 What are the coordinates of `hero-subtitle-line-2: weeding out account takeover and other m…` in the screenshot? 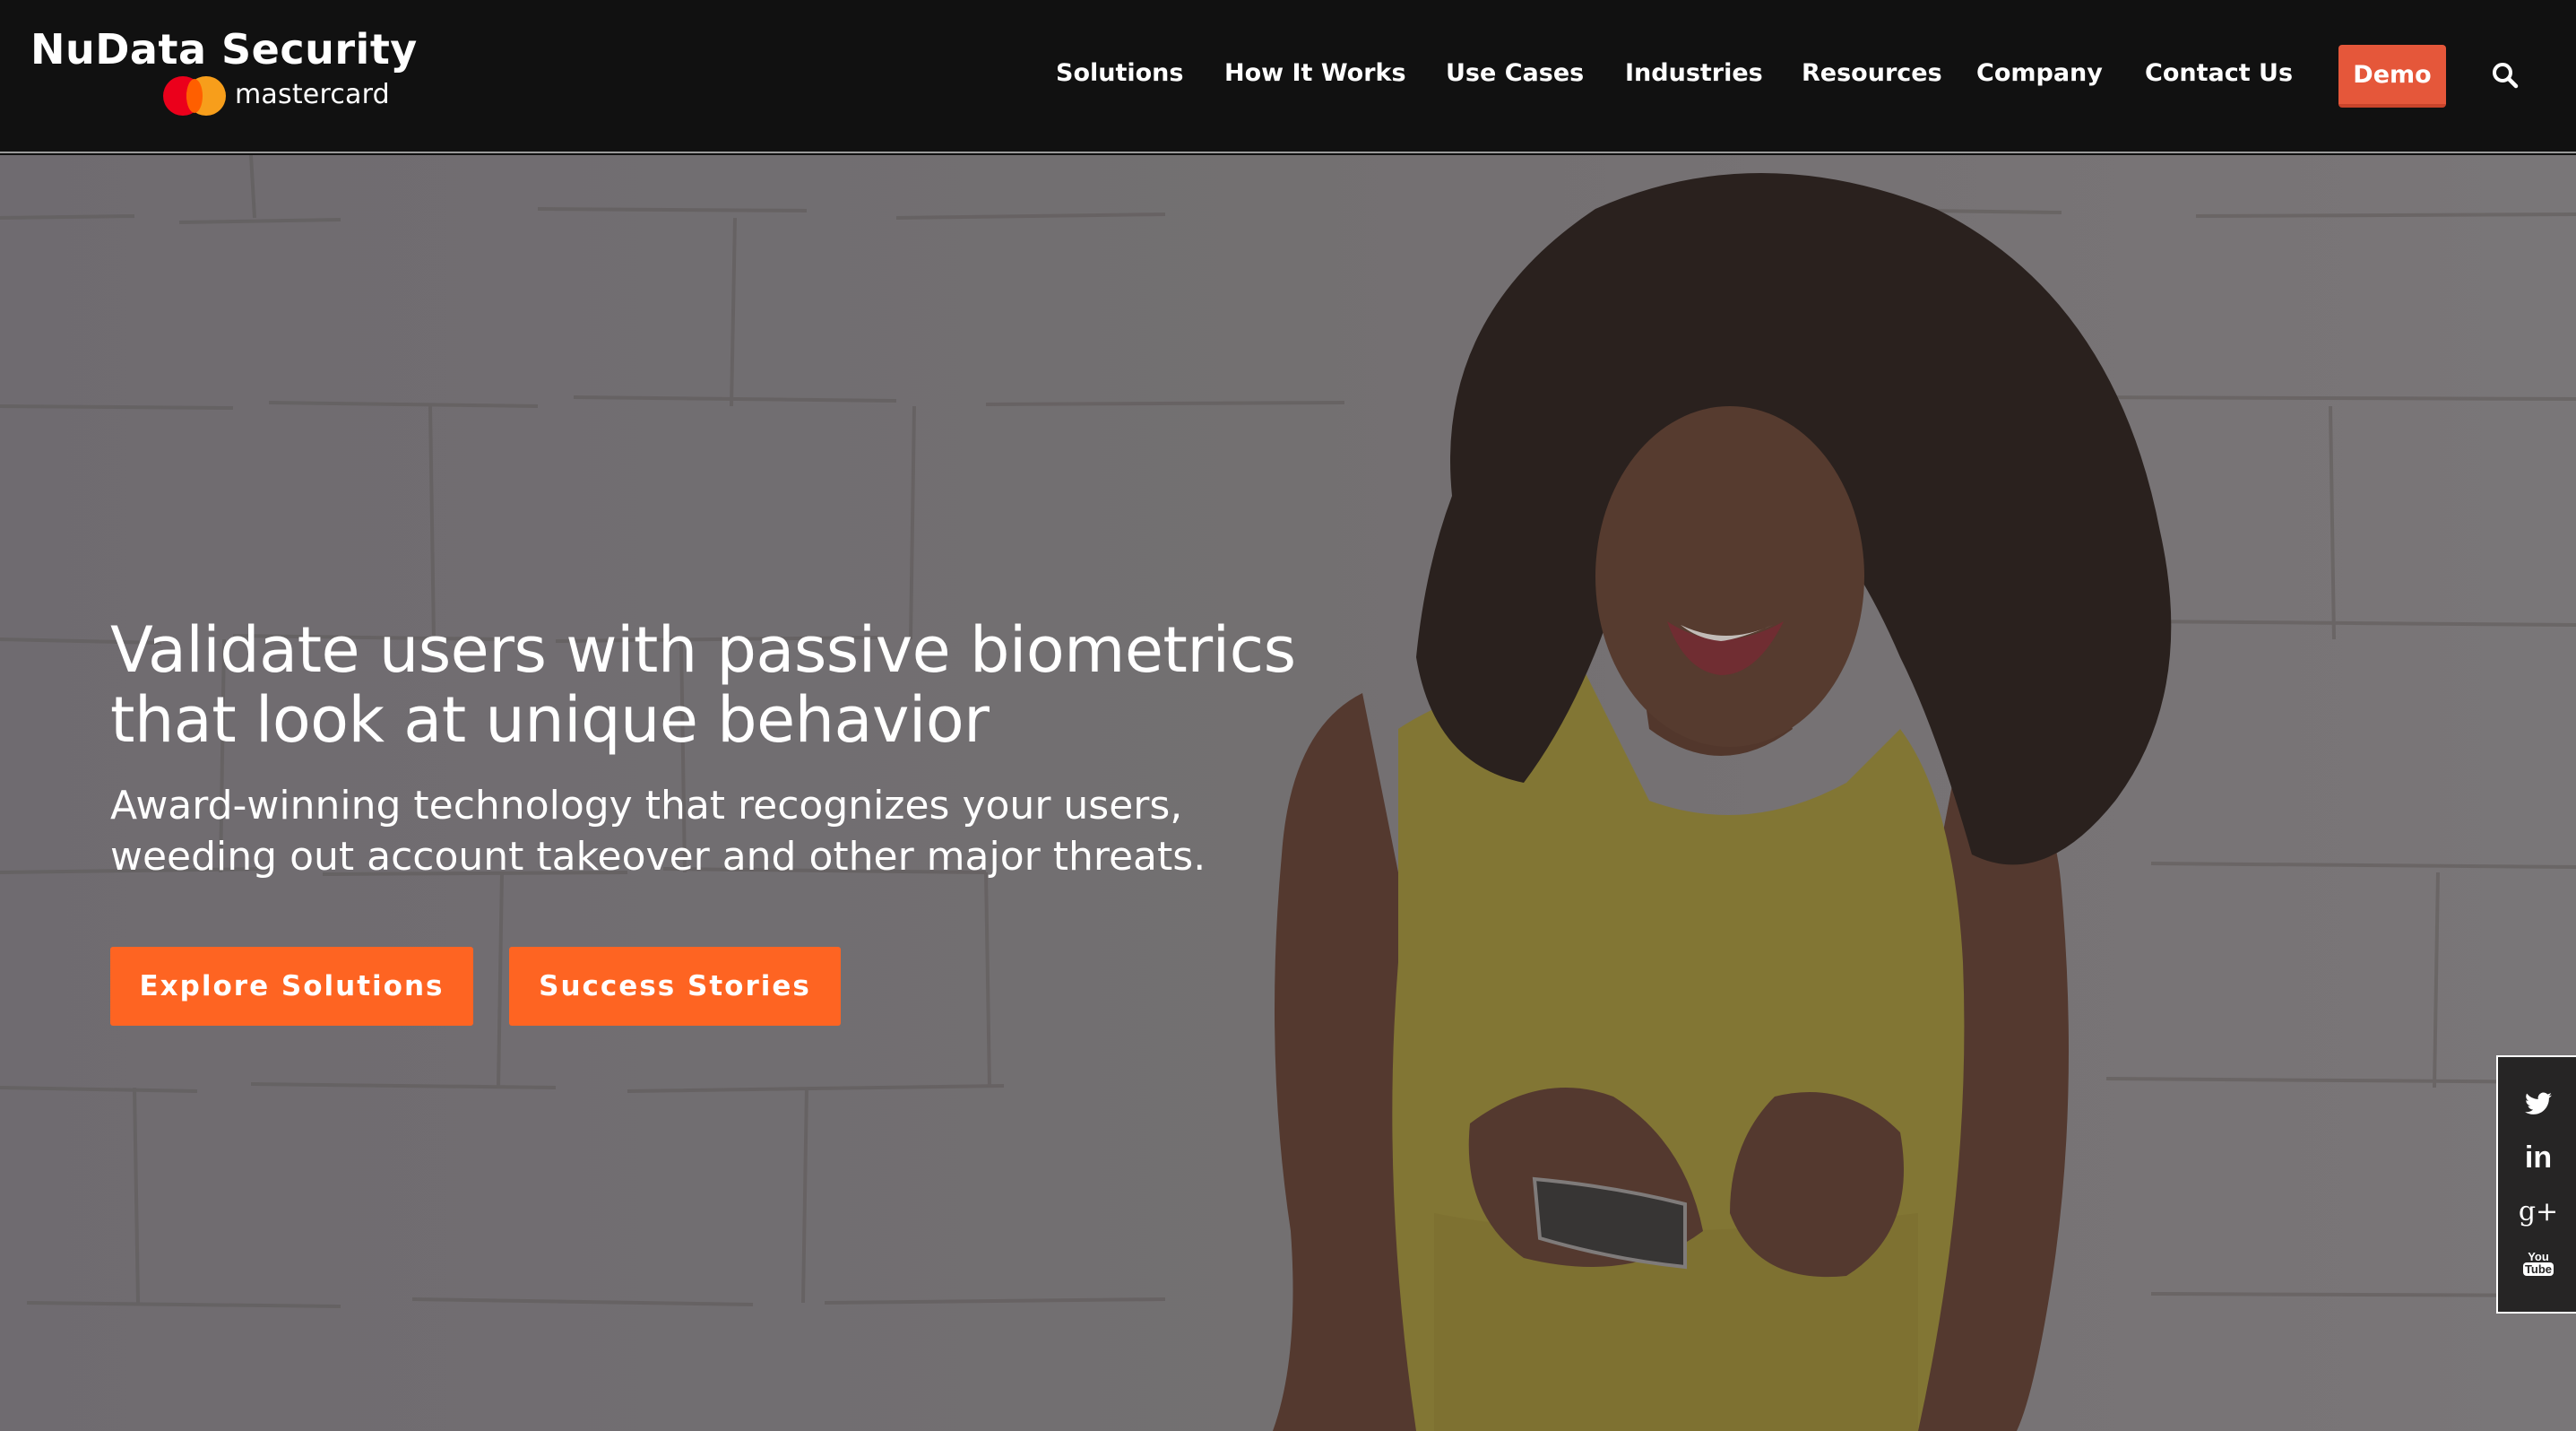 It's located at (658, 857).